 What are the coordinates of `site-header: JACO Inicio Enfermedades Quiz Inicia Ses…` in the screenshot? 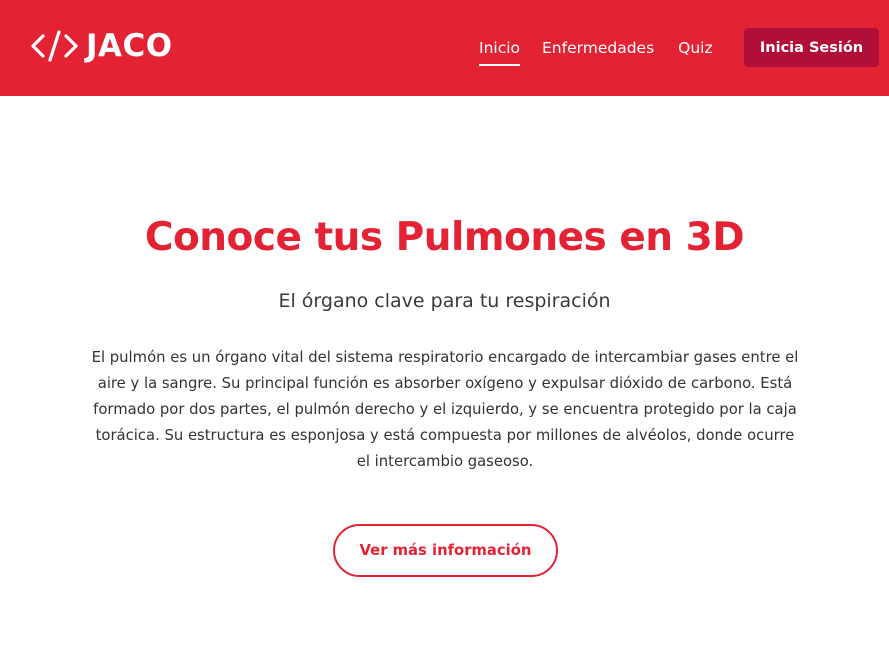 It's located at (444, 48).